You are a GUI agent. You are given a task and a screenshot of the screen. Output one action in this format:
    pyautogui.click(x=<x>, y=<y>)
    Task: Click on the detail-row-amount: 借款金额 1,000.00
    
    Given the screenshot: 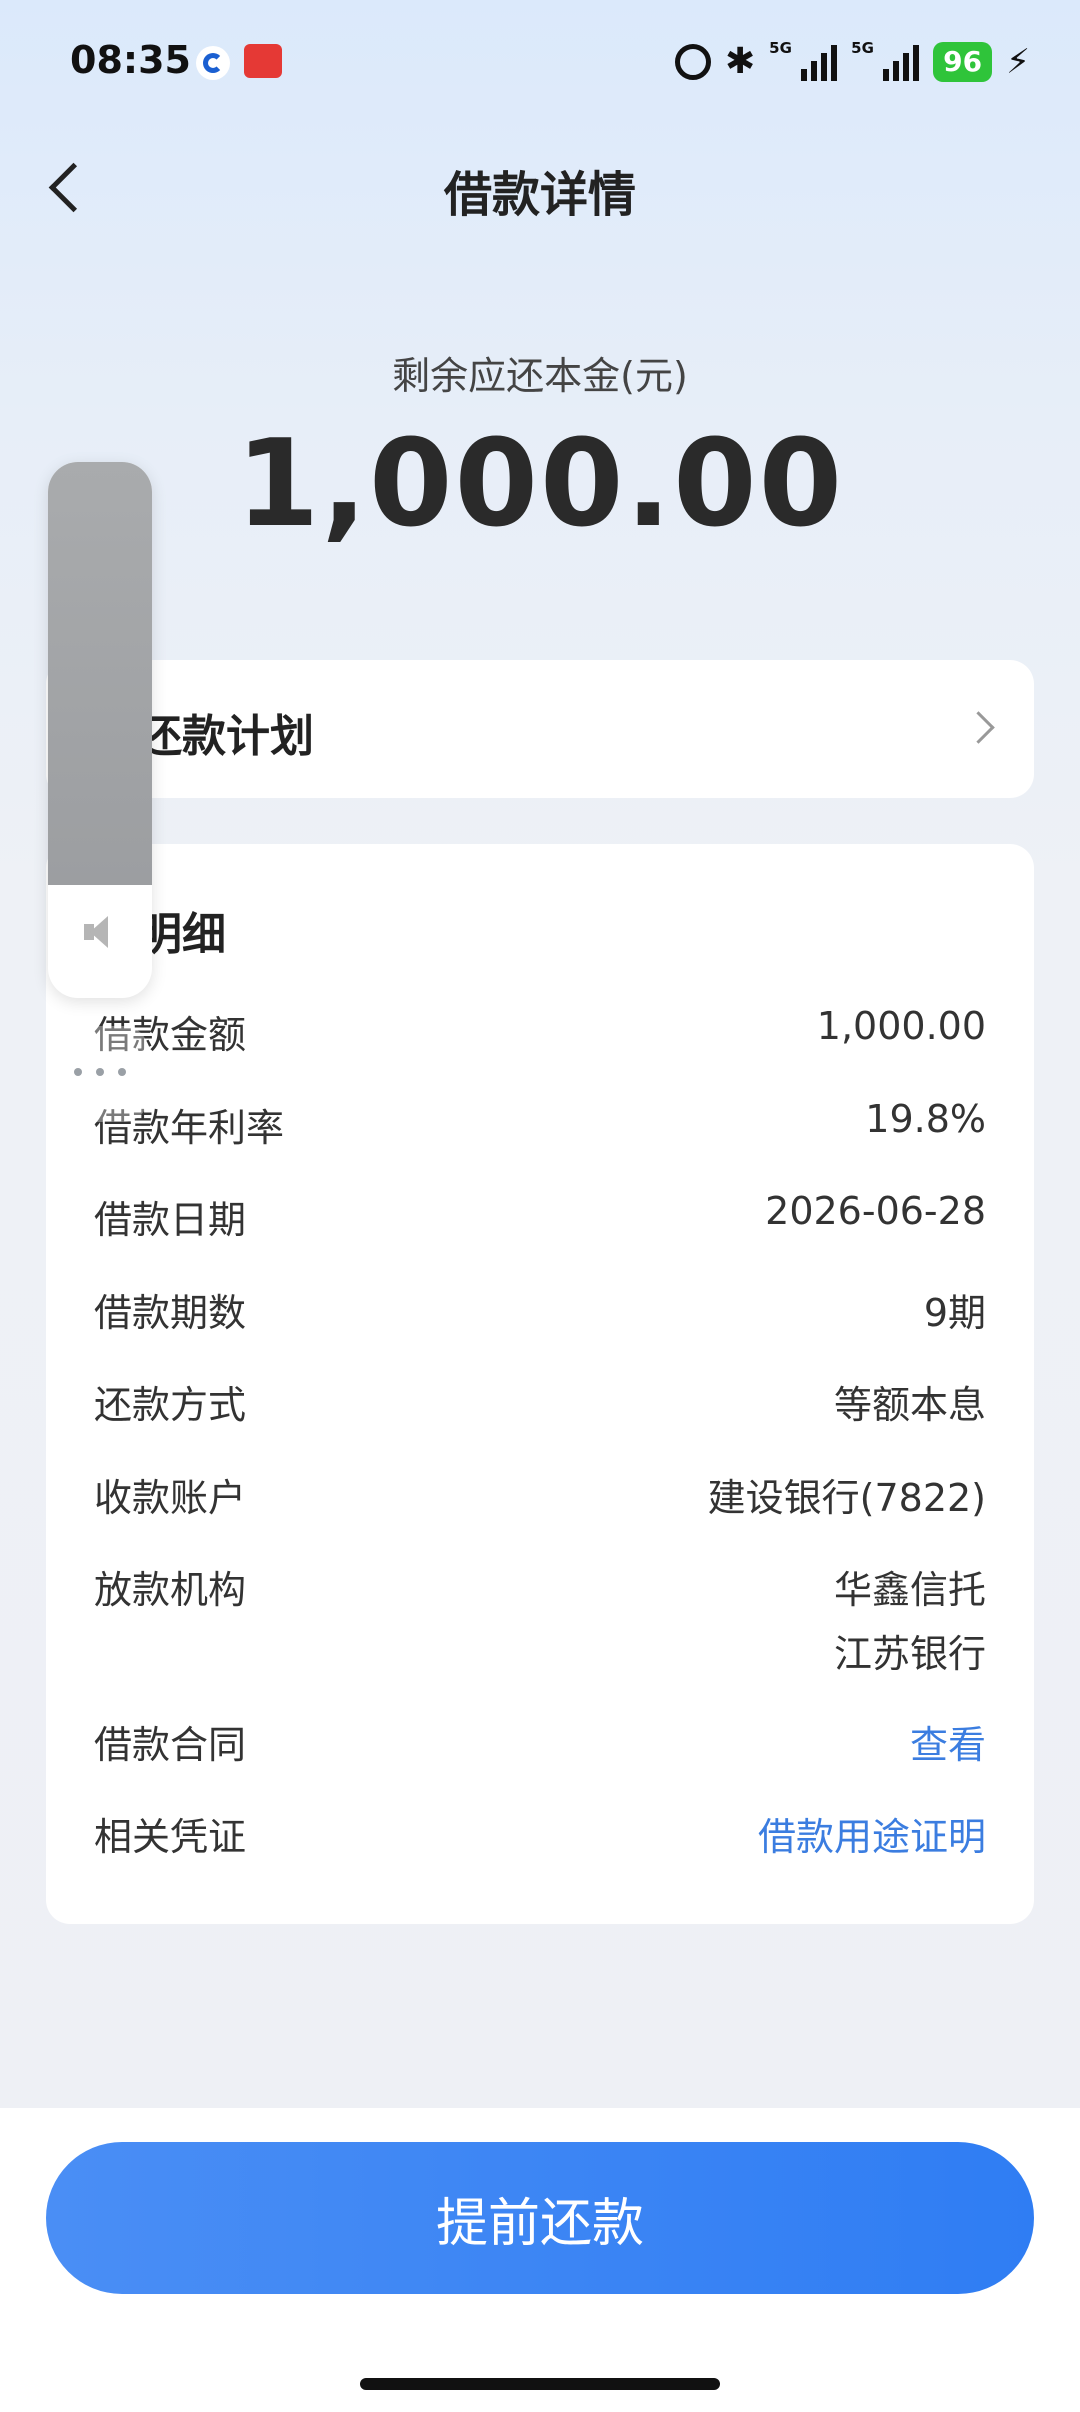 What is the action you would take?
    pyautogui.click(x=540, y=1034)
    